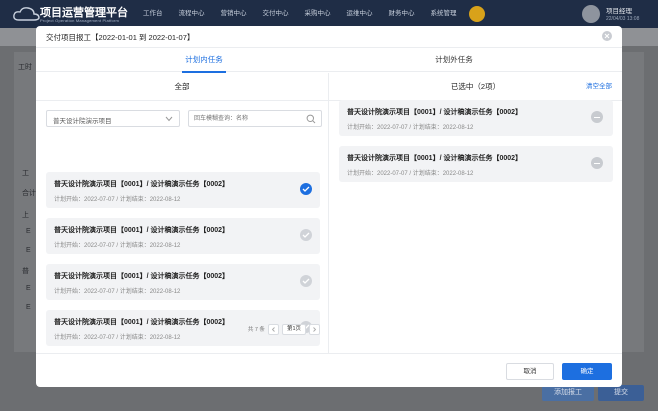 This screenshot has width=658, height=411. What do you see at coordinates (329, 37) in the screenshot?
I see `modal-header: 交付项目报工【2022-01-01 到 2022-01-07】` at bounding box center [329, 37].